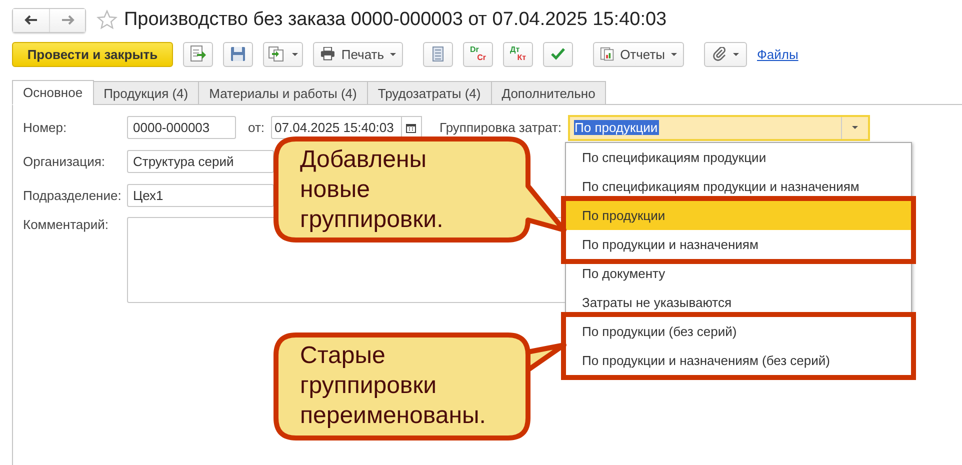  Describe the element at coordinates (738, 186) in the screenshot. I see `dropdown-option: По спецификациям продукции и назначениям` at that location.